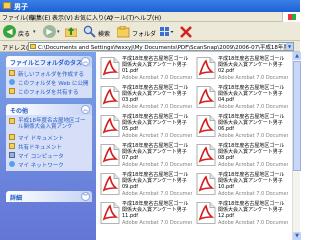 This screenshot has width=320, height=240. I want to click on back-dropdown-icon: ▾, so click(34, 32).